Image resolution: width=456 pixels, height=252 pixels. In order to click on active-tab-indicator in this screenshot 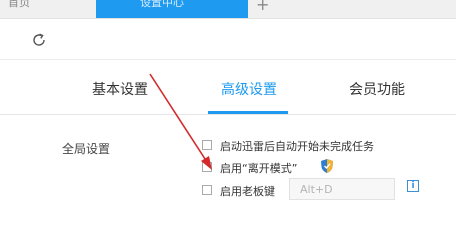, I will do `click(248, 112)`.